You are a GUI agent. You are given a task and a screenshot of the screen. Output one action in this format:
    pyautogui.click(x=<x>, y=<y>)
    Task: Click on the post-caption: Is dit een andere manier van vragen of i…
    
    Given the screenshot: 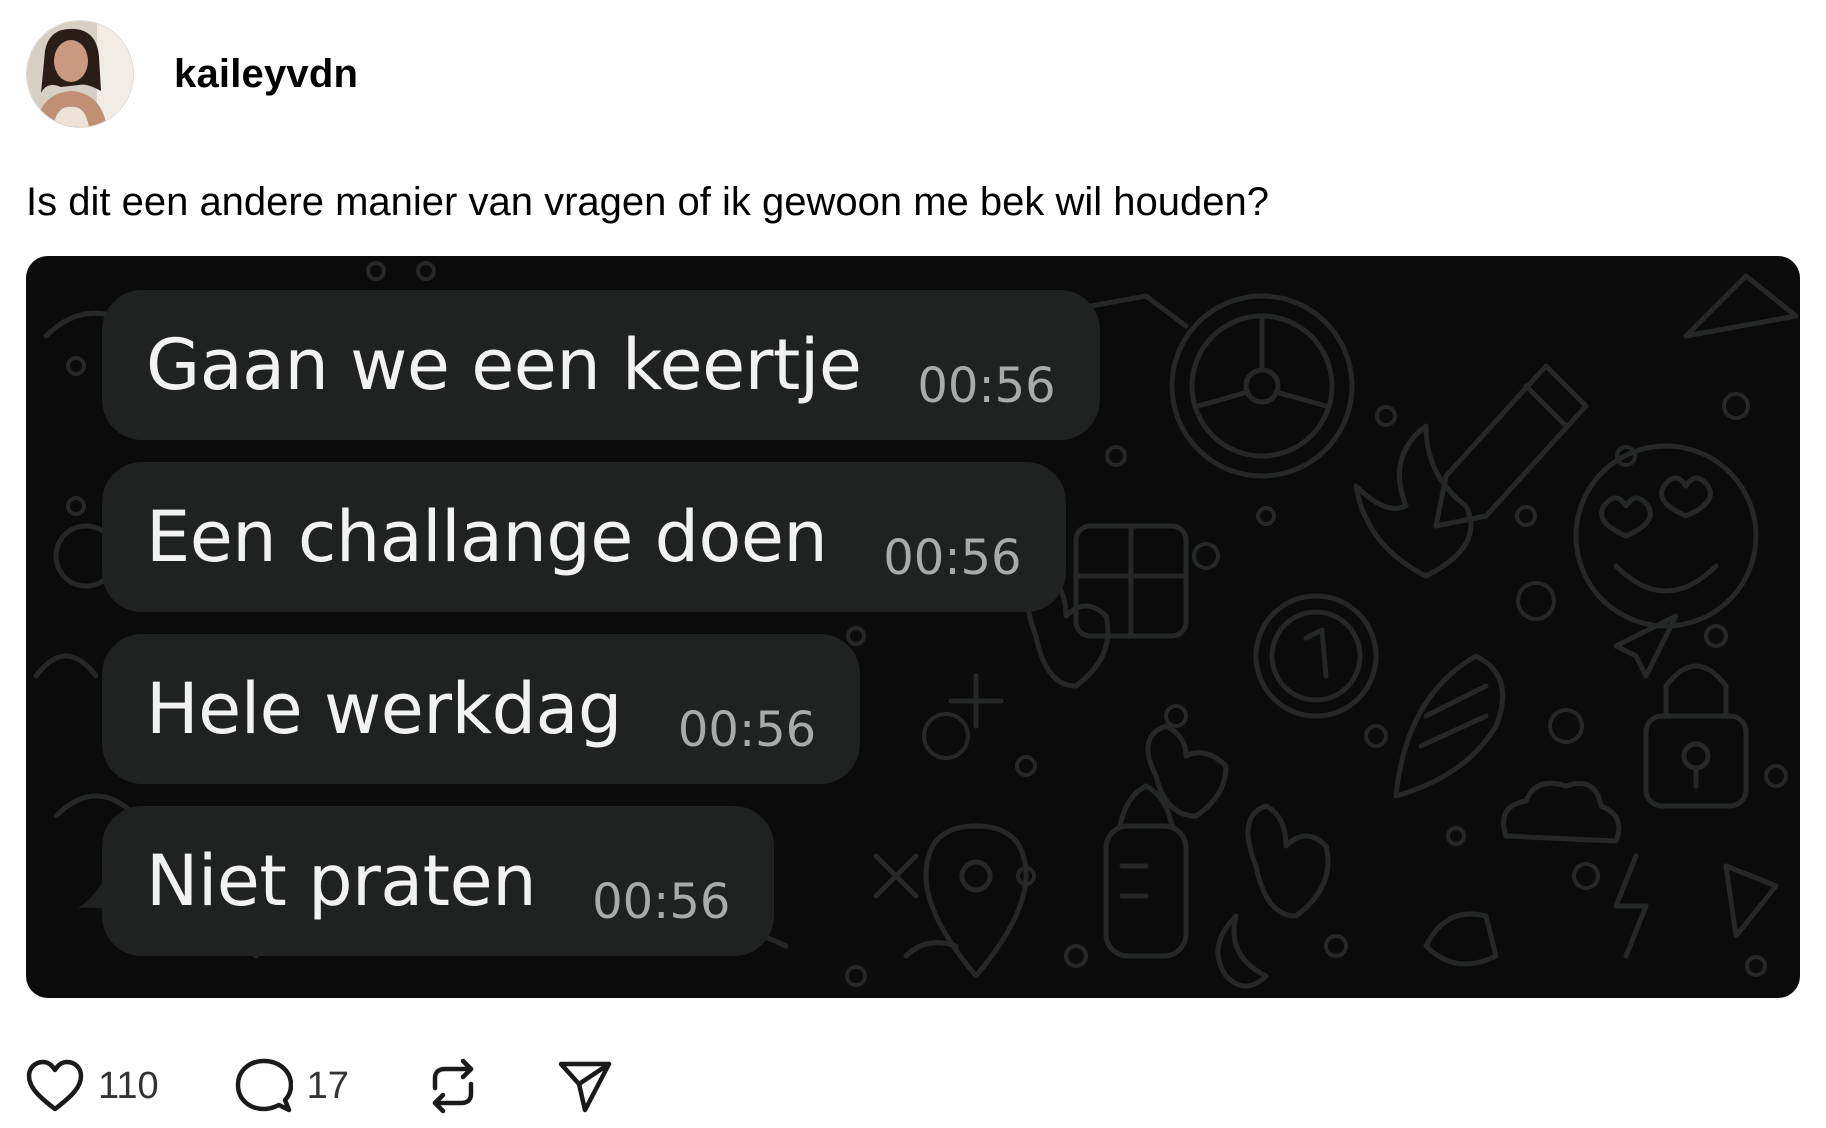 What is the action you would take?
    pyautogui.click(x=647, y=202)
    